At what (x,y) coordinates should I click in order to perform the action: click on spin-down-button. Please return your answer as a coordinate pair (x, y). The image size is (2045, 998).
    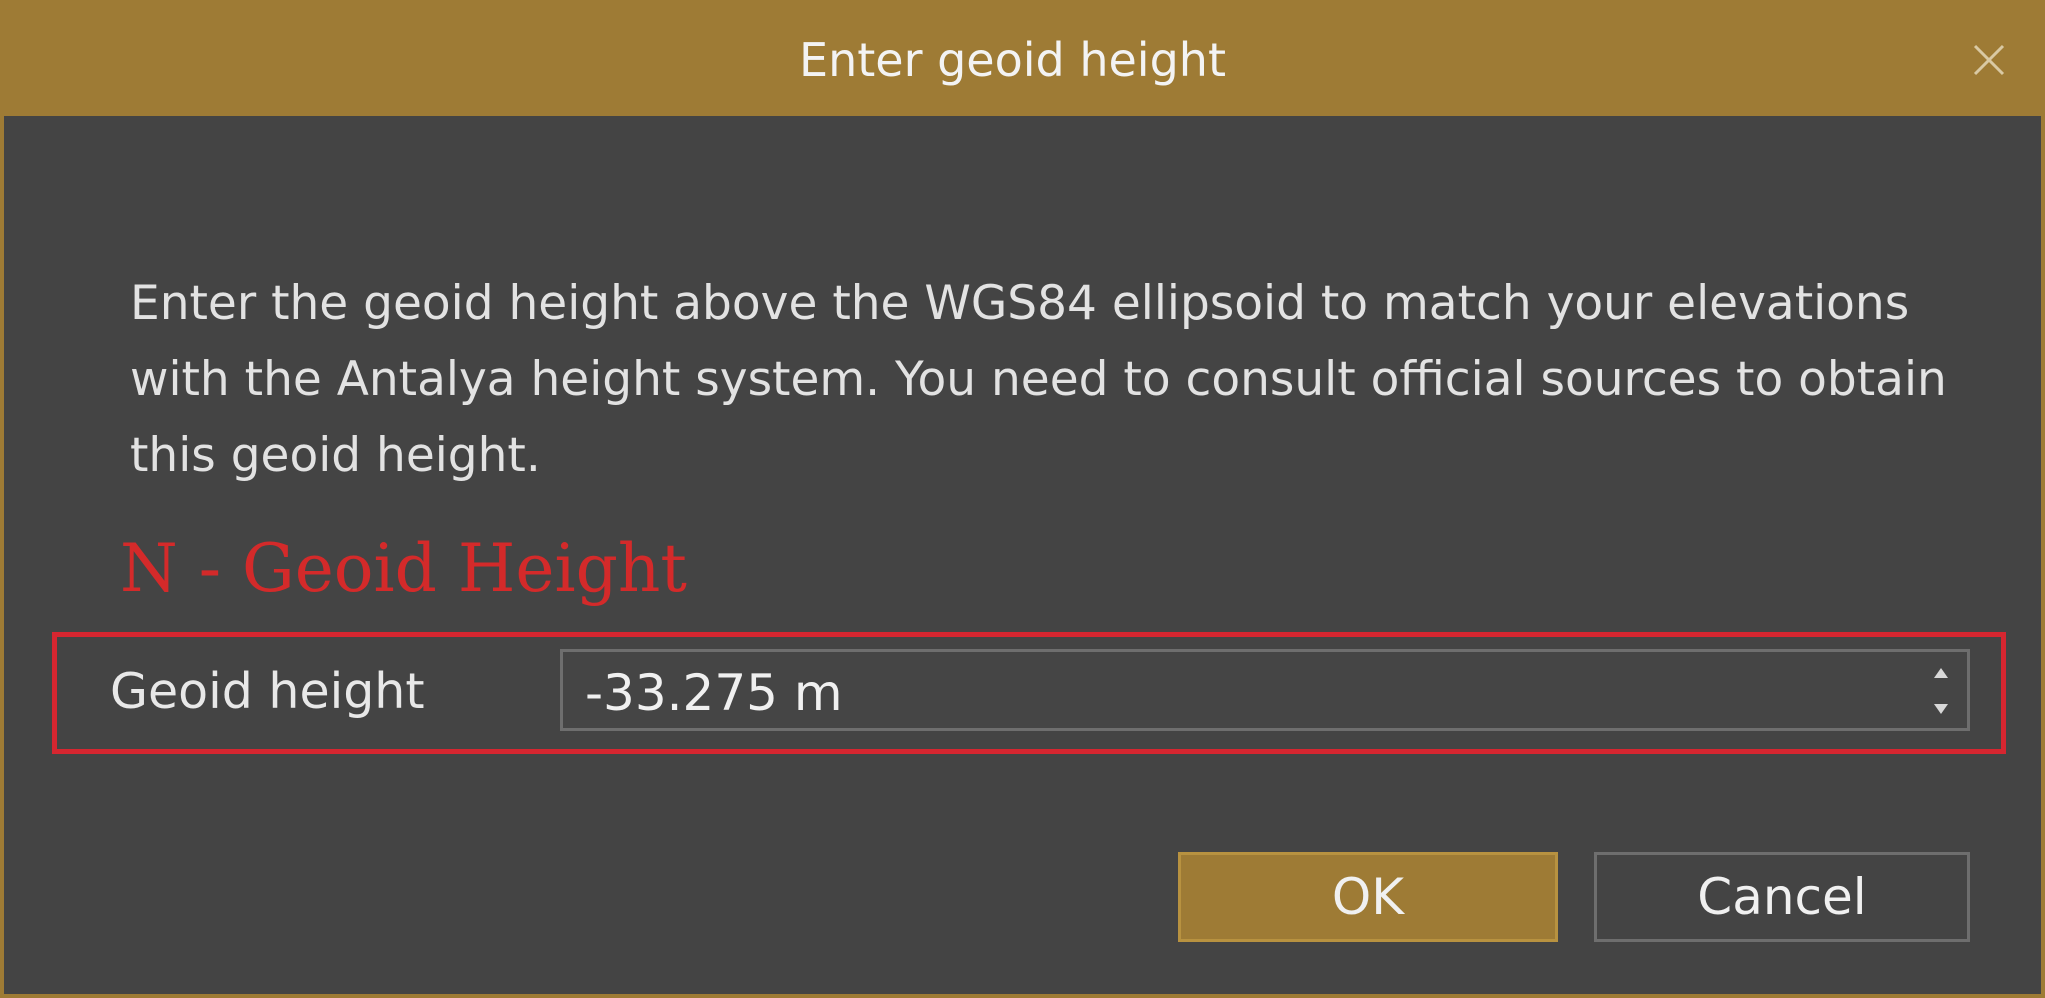
    Looking at the image, I should click on (1941, 708).